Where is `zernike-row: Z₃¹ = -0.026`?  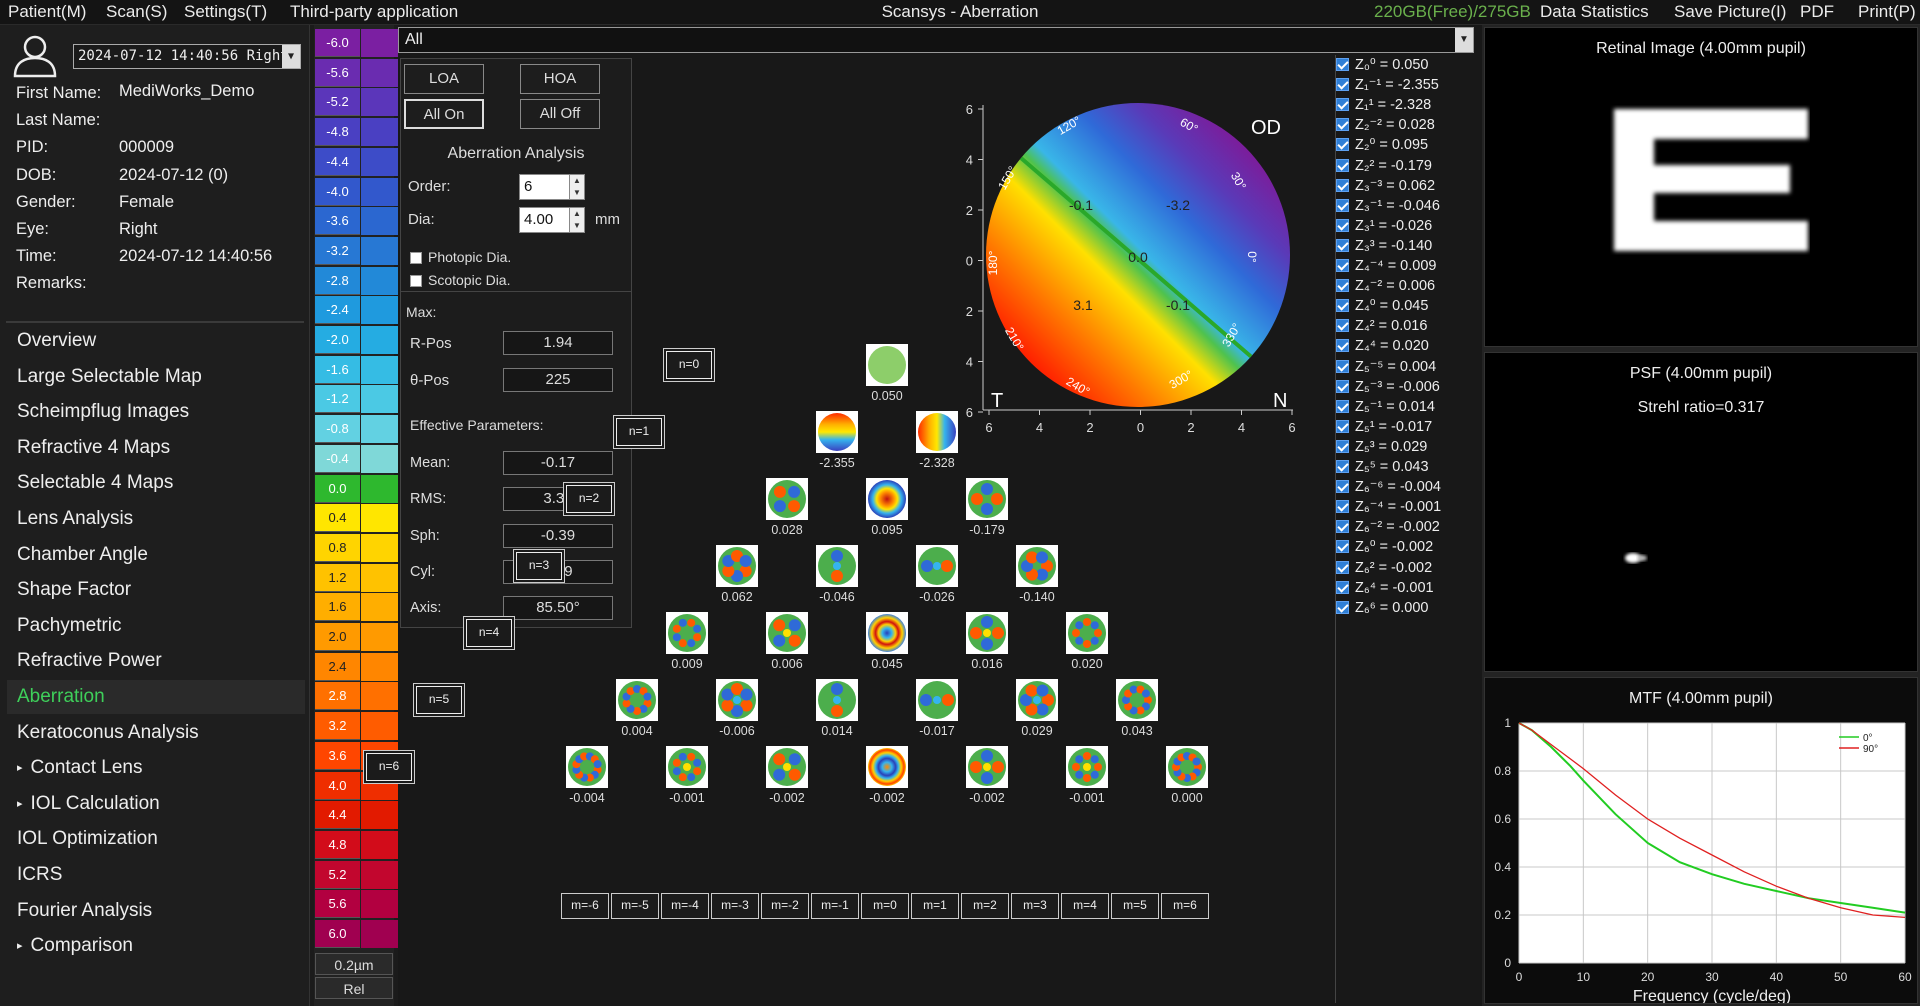
zernike-row: Z₃¹ = -0.026 is located at coordinates (1384, 228).